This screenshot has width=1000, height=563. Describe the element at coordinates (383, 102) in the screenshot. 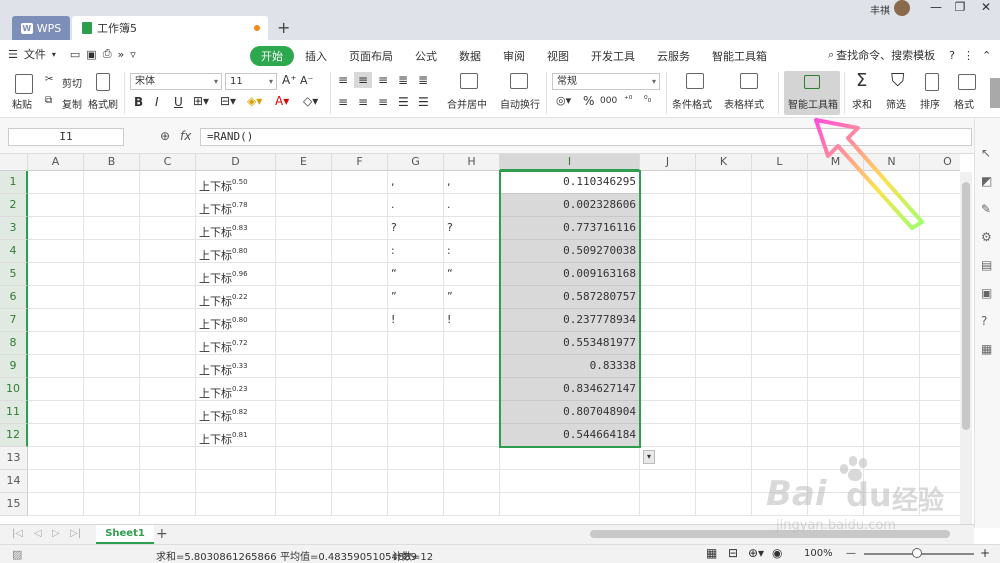

I see `align-right-icon: ≡` at that location.